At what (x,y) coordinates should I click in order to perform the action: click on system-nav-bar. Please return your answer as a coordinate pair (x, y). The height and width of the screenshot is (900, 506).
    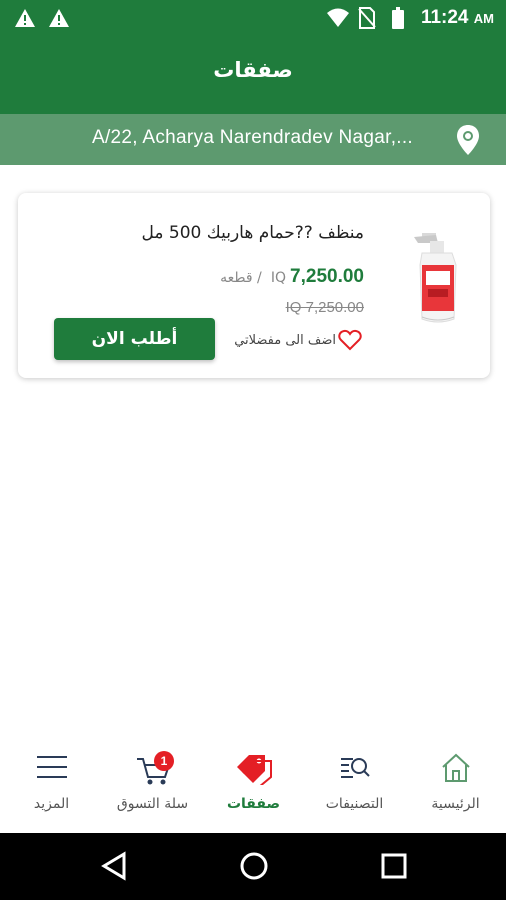
    Looking at the image, I should click on (253, 866).